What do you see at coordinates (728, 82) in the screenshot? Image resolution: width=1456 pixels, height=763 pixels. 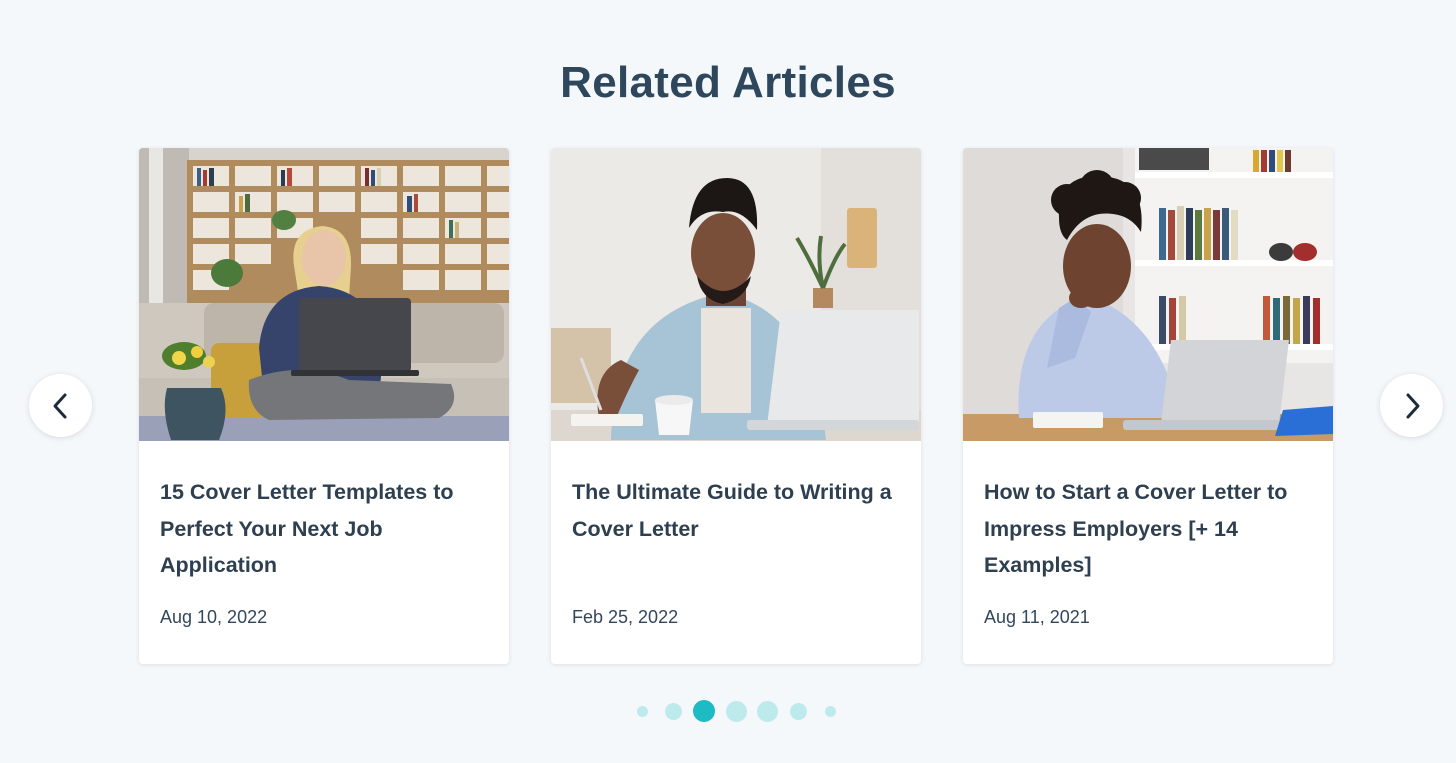 I see `section-title: Related Articles` at bounding box center [728, 82].